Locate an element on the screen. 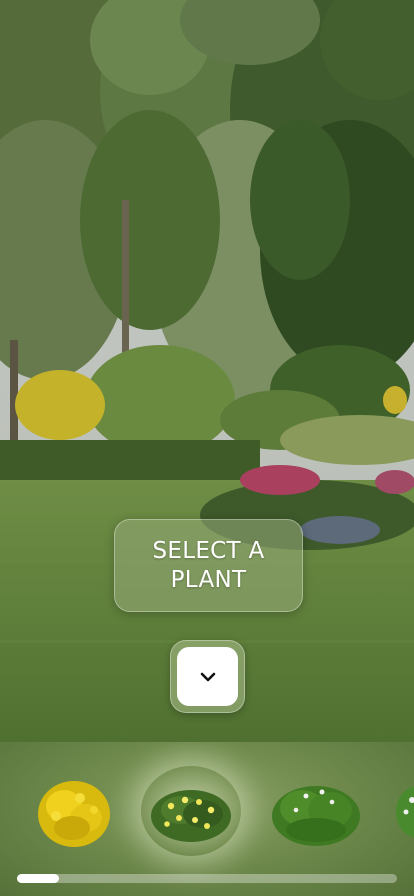 The image size is (414, 896). select-plant-label: SELECT A PLANT is located at coordinates (208, 565).